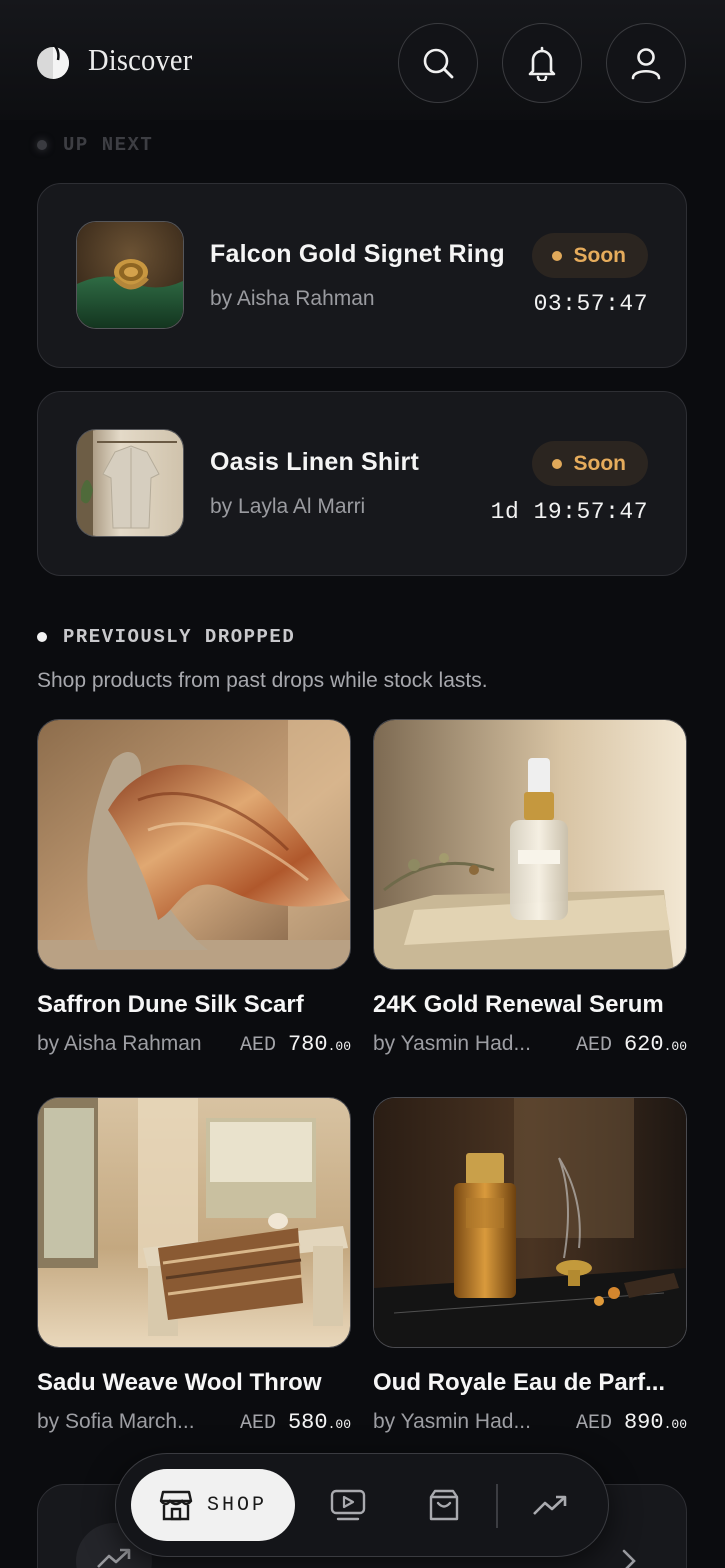  I want to click on product-meta: by Yasmin Had... AED 890.00, so click(530, 1422).